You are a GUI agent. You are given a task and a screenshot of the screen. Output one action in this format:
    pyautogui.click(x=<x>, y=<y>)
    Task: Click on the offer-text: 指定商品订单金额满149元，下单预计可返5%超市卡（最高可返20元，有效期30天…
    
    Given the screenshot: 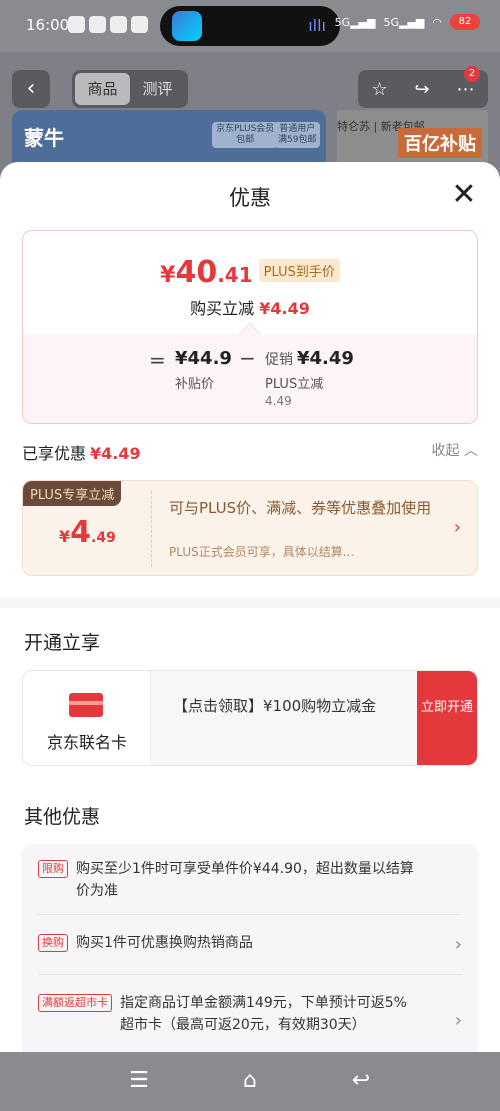 What is the action you would take?
    pyautogui.click(x=263, y=1014)
    